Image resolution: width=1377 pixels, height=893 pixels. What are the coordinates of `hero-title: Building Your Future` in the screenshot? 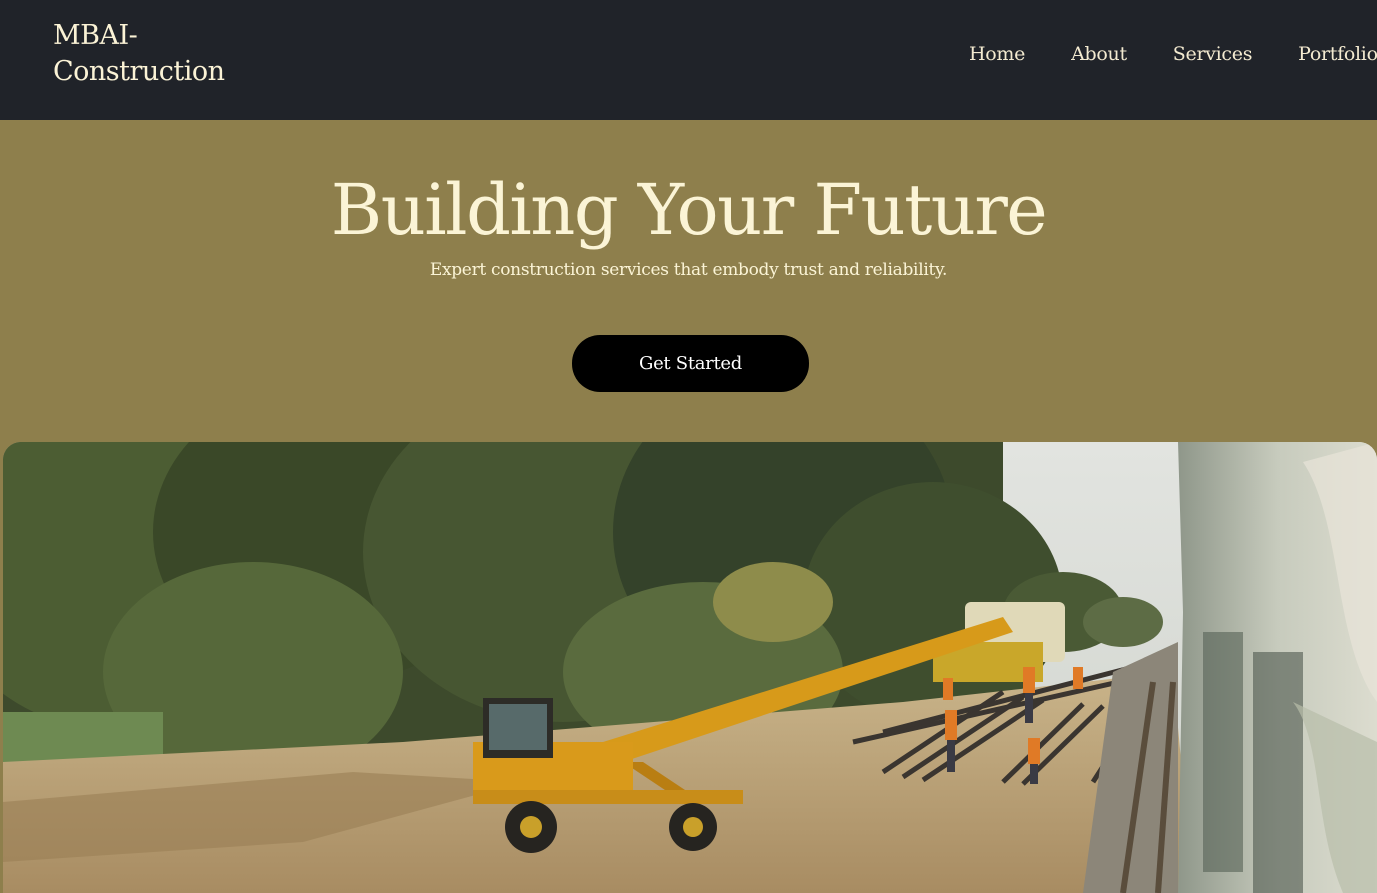 It's located at (689, 210).